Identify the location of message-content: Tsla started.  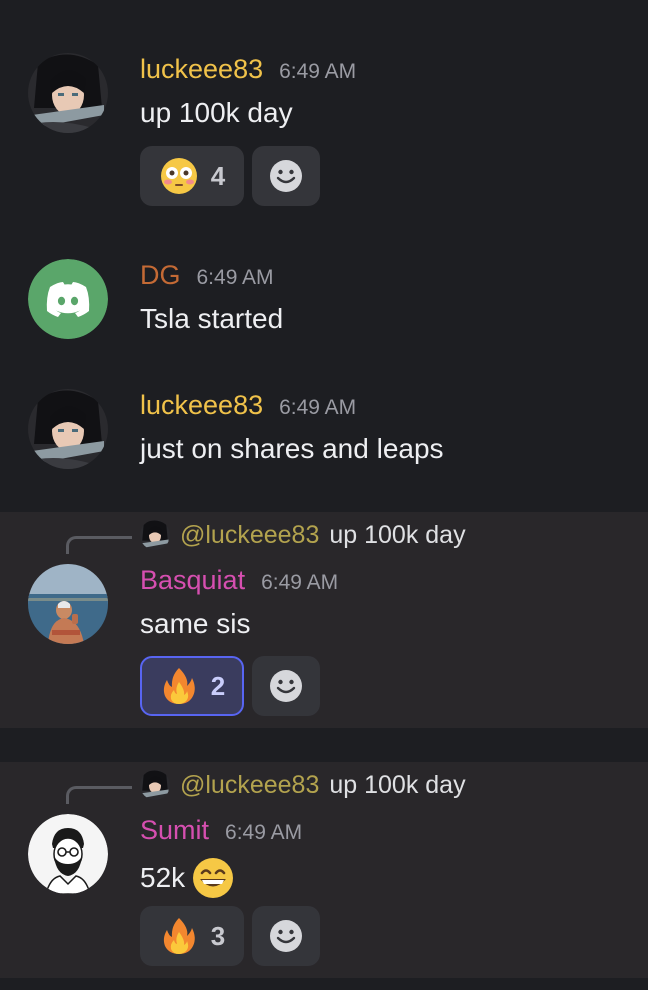
(212, 318).